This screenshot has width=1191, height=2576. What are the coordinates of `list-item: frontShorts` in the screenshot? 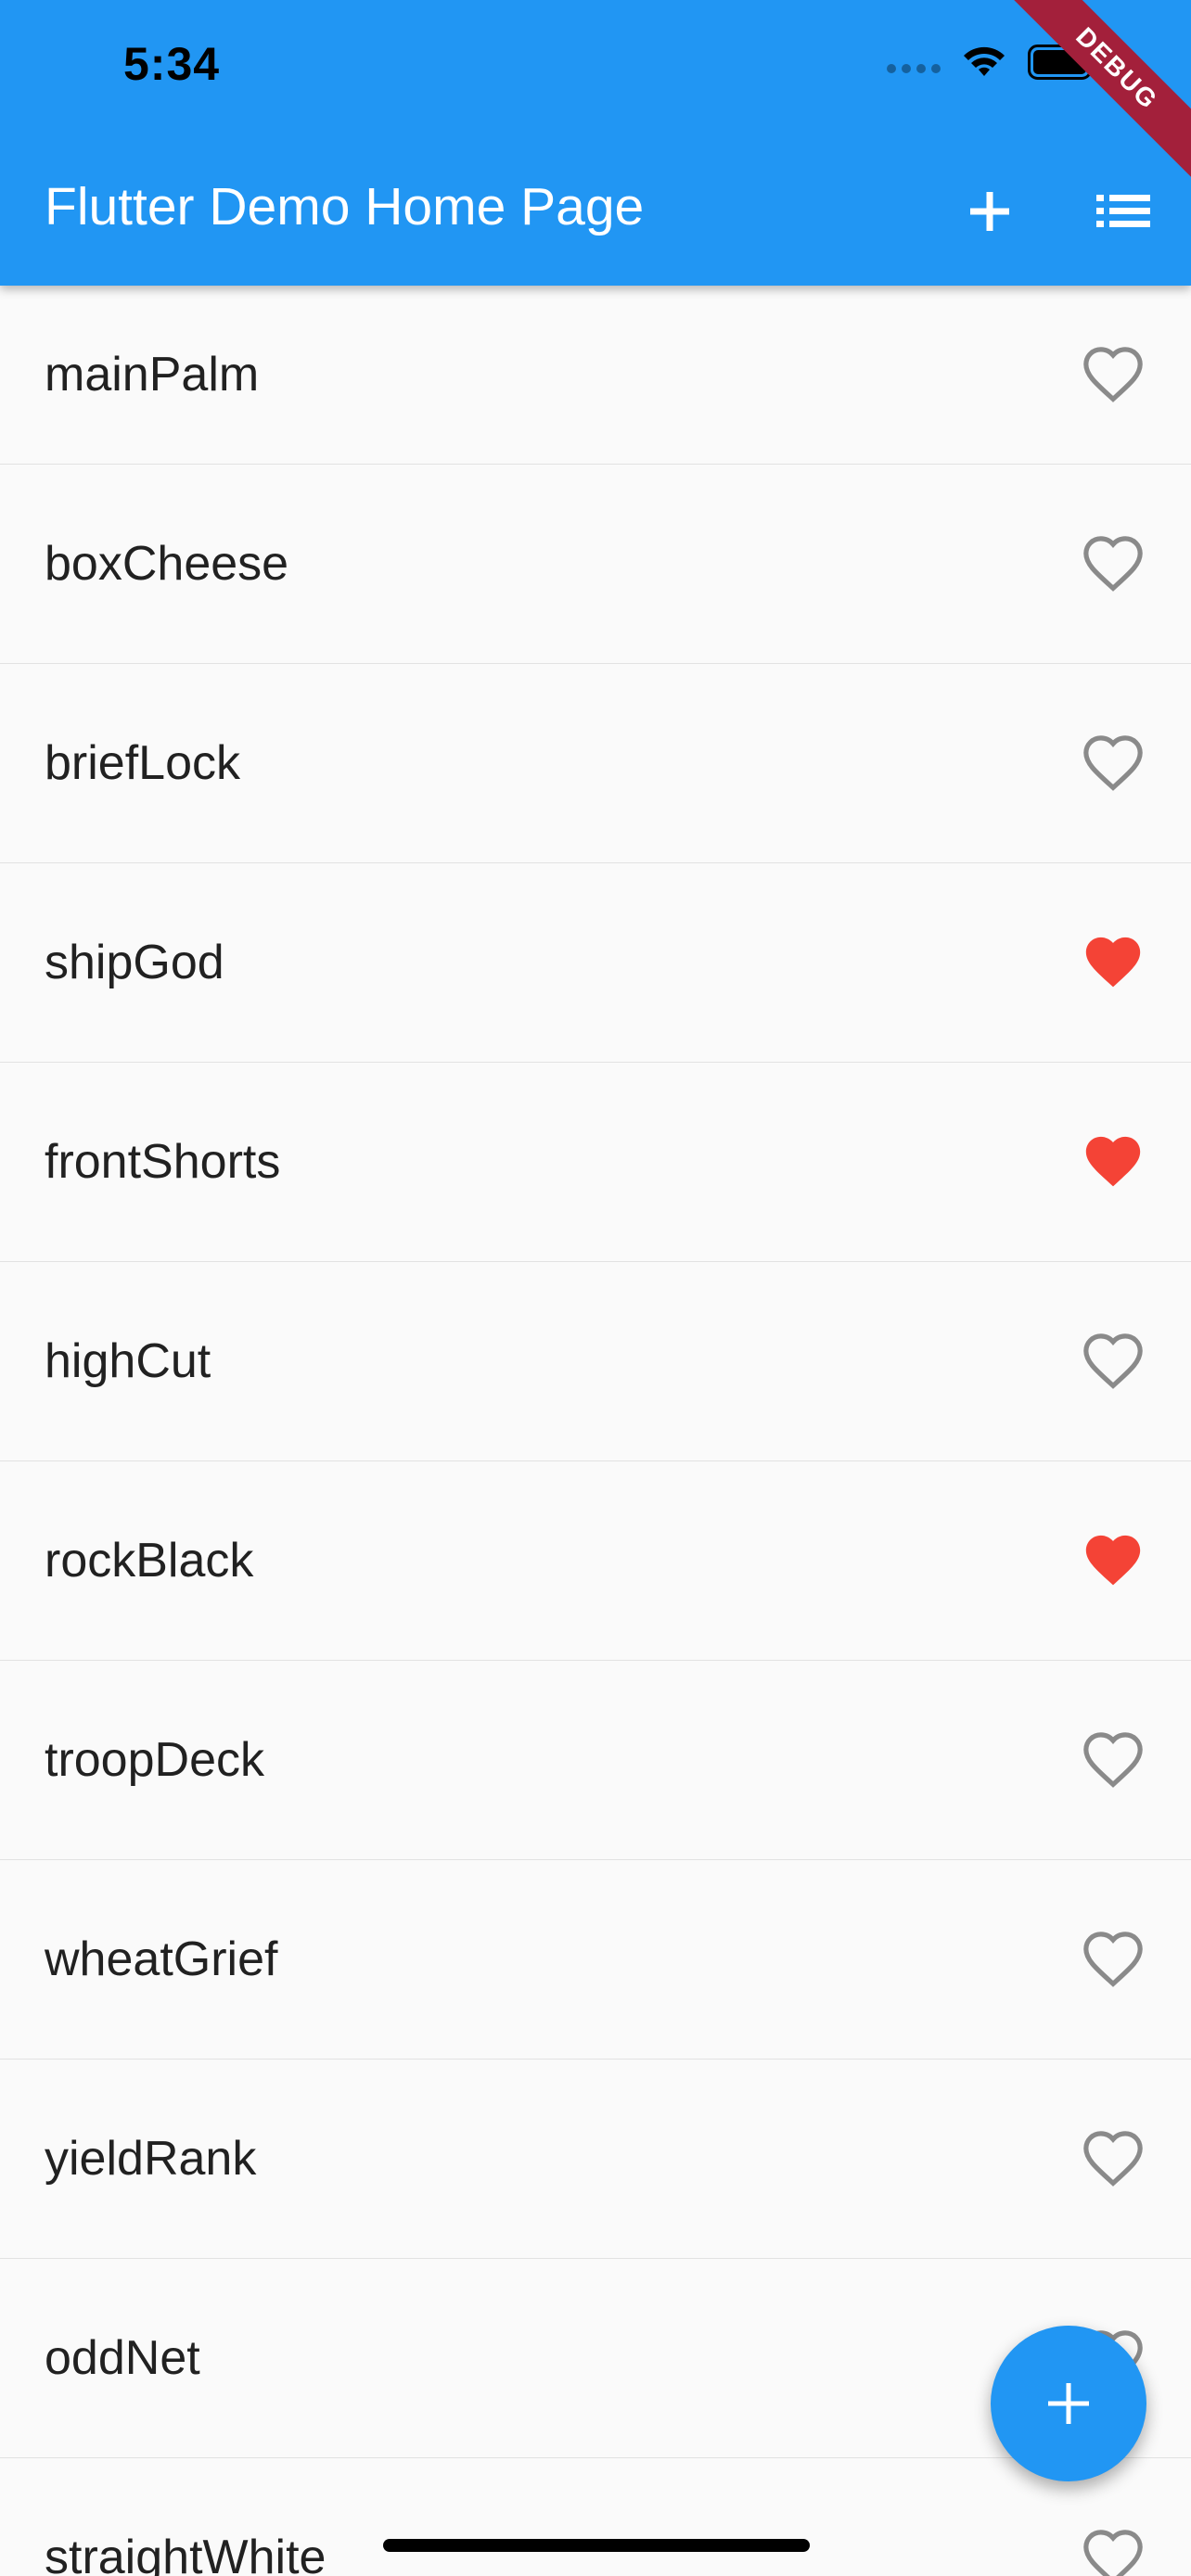 It's located at (595, 1163).